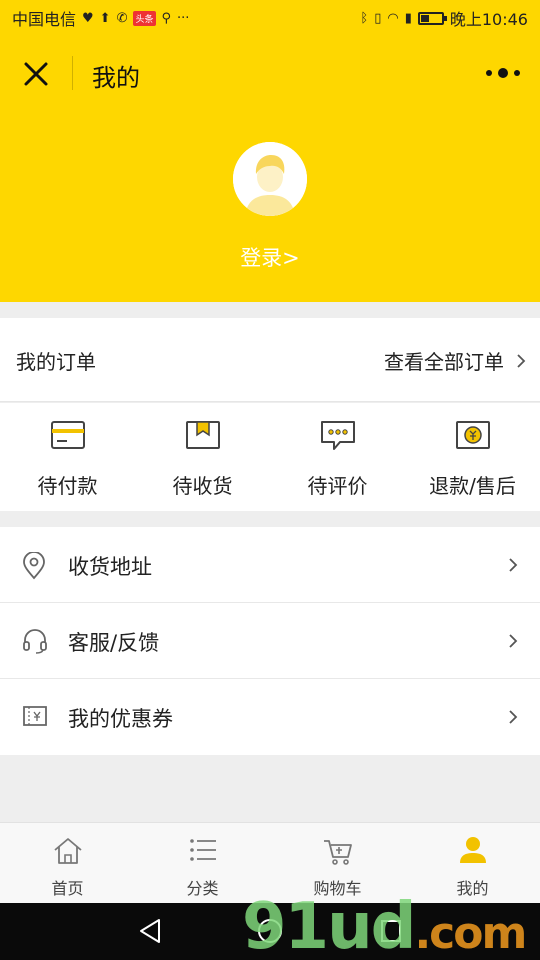 Image resolution: width=540 pixels, height=960 pixels. What do you see at coordinates (202, 888) in the screenshot?
I see `tab-label: 分类` at bounding box center [202, 888].